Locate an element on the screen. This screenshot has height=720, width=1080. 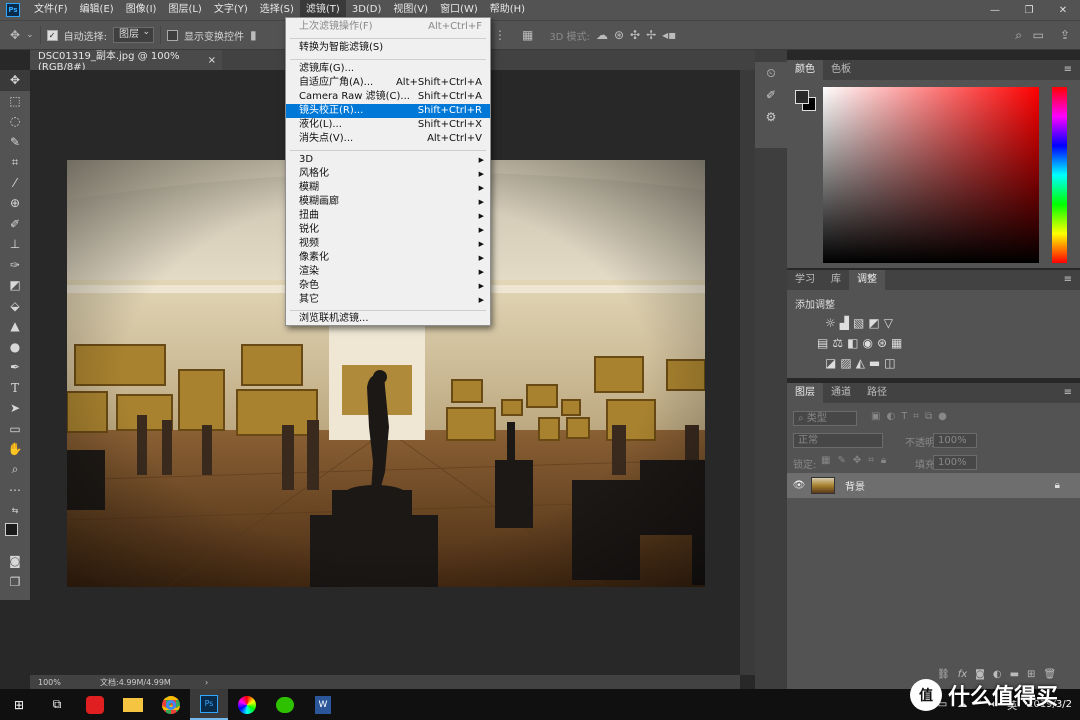
menu-image: 图像(I) is located at coordinates (141, 10).